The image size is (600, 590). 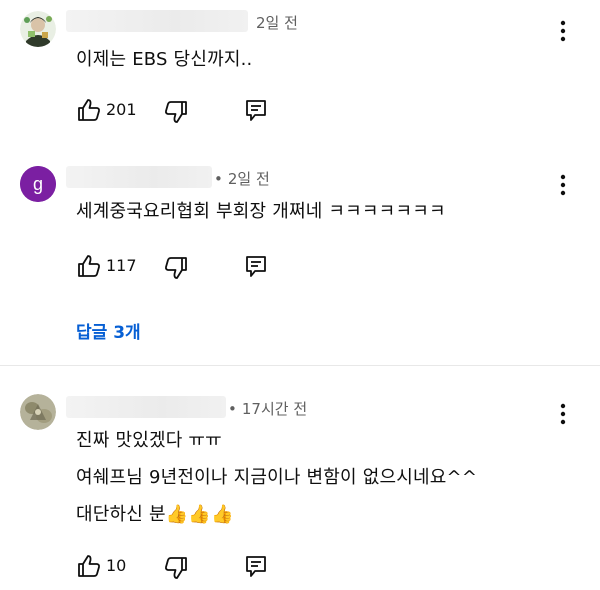 I want to click on comment-text: 세계중국요리협회 부회장 개쩌네 ㅋㅋㅋㅋㅋㅋㅋ, so click(x=261, y=212).